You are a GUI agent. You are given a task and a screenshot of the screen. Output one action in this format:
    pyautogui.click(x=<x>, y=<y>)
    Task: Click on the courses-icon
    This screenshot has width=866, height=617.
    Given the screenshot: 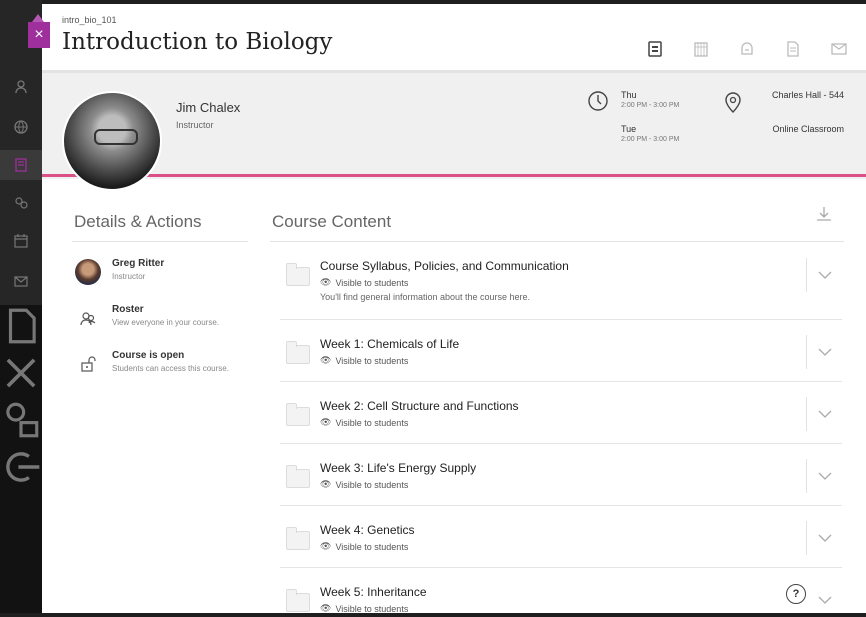 What is the action you would take?
    pyautogui.click(x=21, y=165)
    